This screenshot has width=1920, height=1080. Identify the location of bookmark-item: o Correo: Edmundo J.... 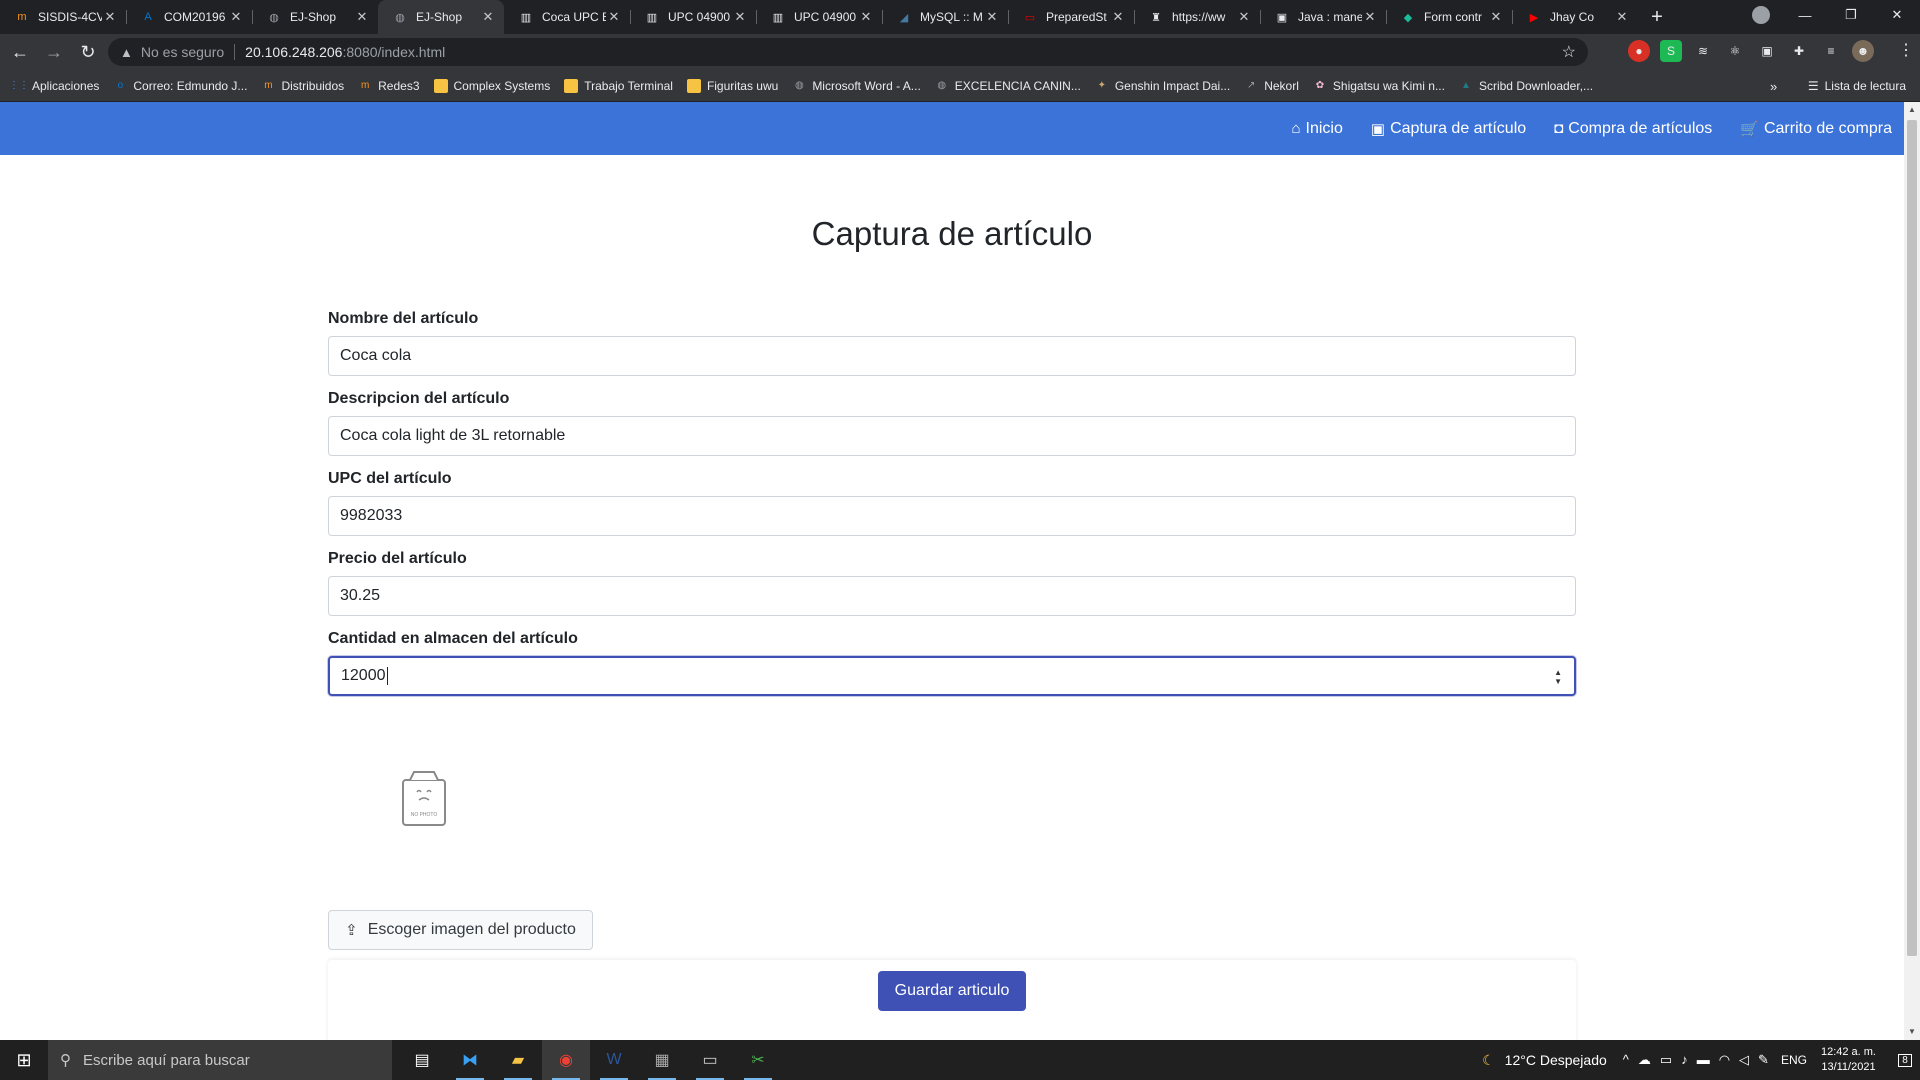
(180, 86).